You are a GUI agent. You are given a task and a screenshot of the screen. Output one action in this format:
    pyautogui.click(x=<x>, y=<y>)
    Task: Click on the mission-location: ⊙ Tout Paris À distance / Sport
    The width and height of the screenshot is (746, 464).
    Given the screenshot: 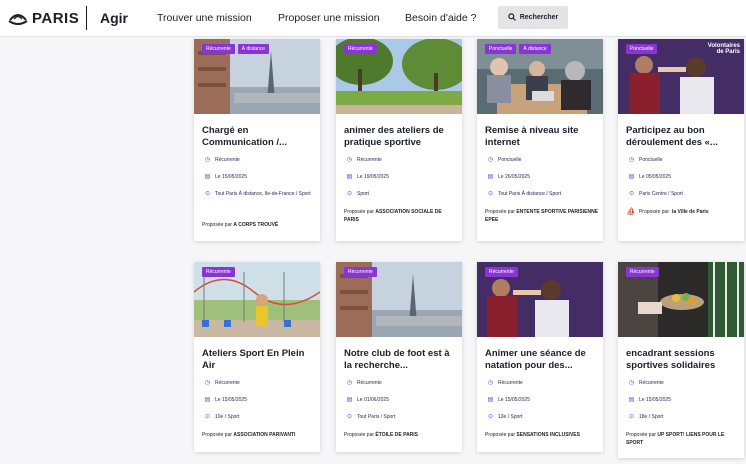 What is the action you would take?
    pyautogui.click(x=541, y=194)
    